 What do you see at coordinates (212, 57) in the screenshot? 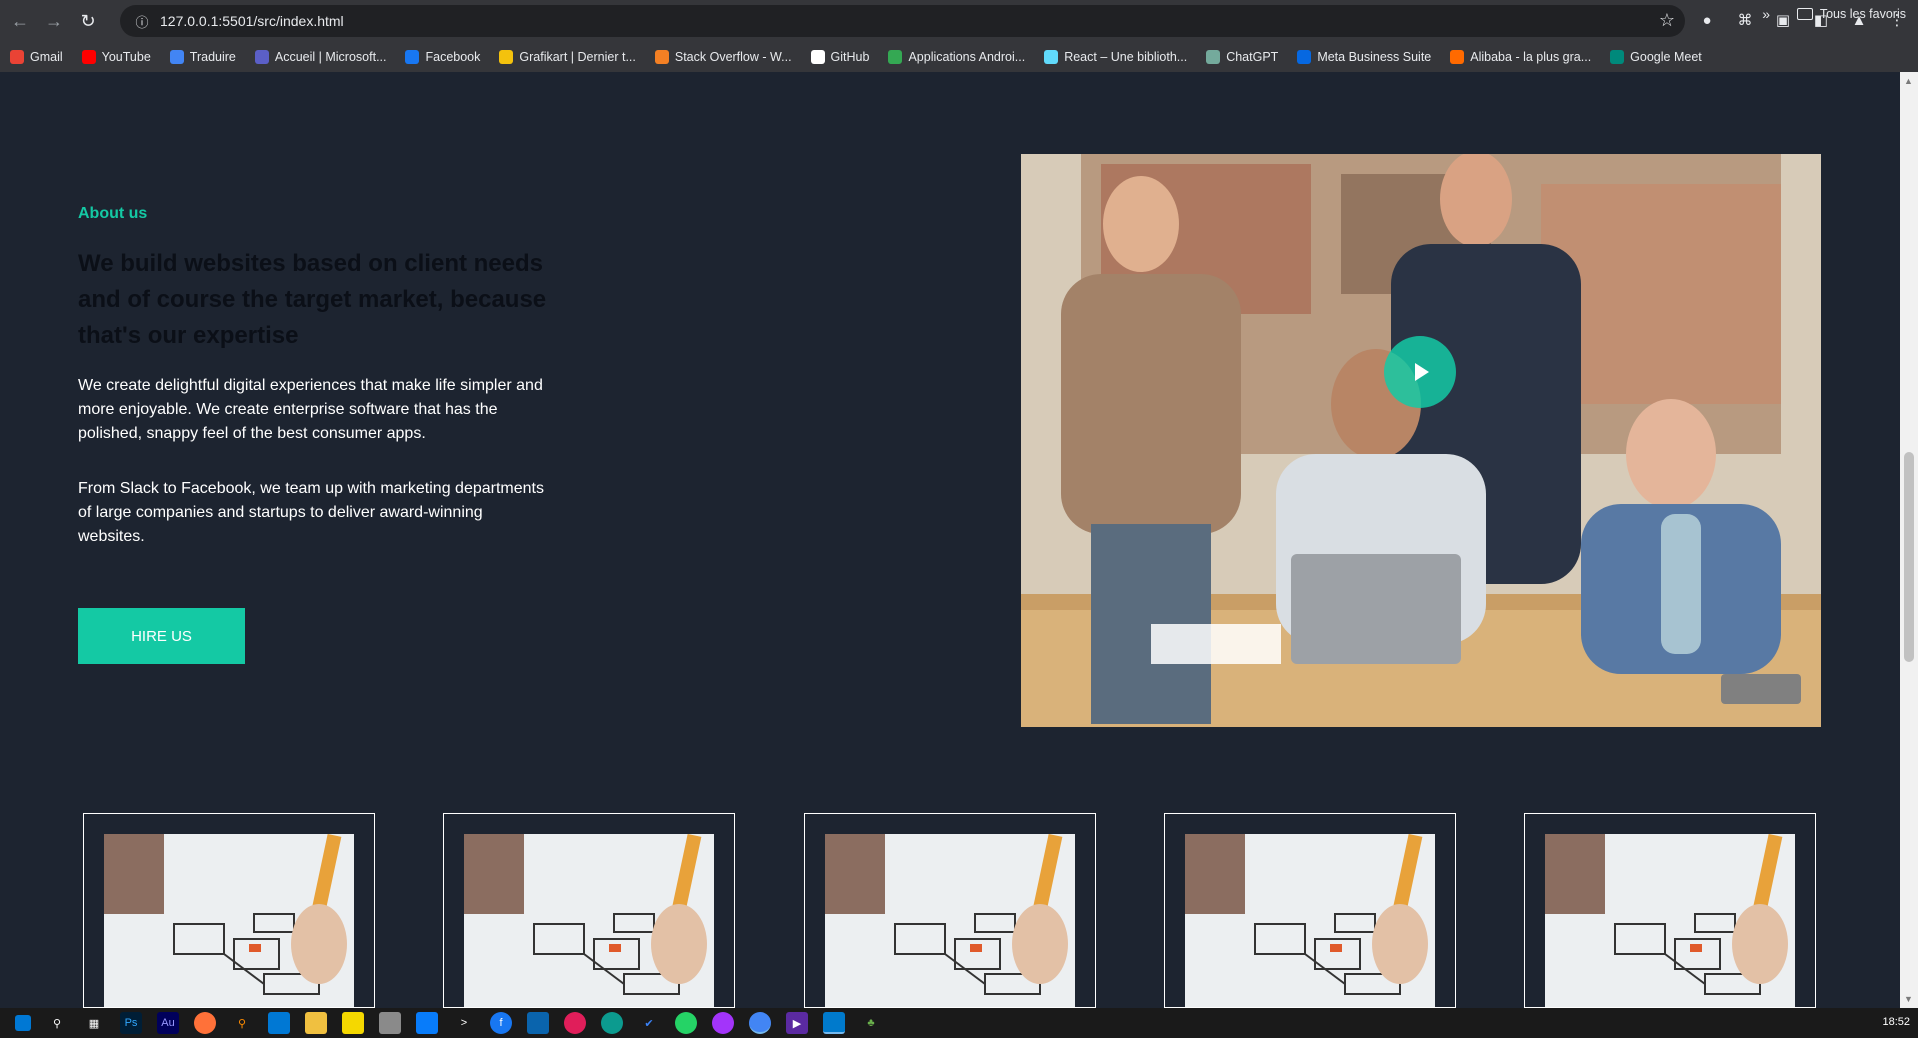
I see `bookmark-label: Traduire` at bounding box center [212, 57].